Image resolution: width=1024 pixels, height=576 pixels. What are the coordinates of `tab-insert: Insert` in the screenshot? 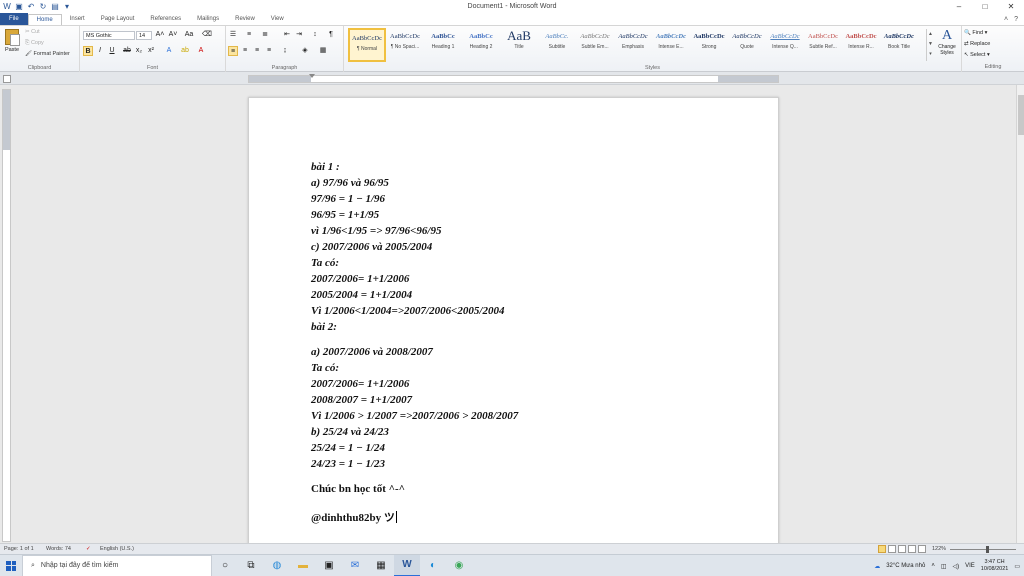 It's located at (77, 19).